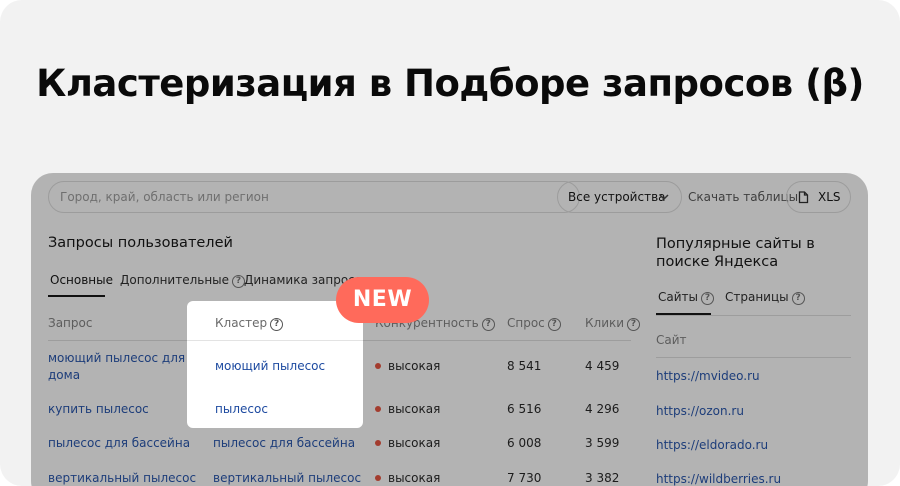 This screenshot has height=486, width=900. I want to click on column-header-clicks: Клики?, so click(613, 323).